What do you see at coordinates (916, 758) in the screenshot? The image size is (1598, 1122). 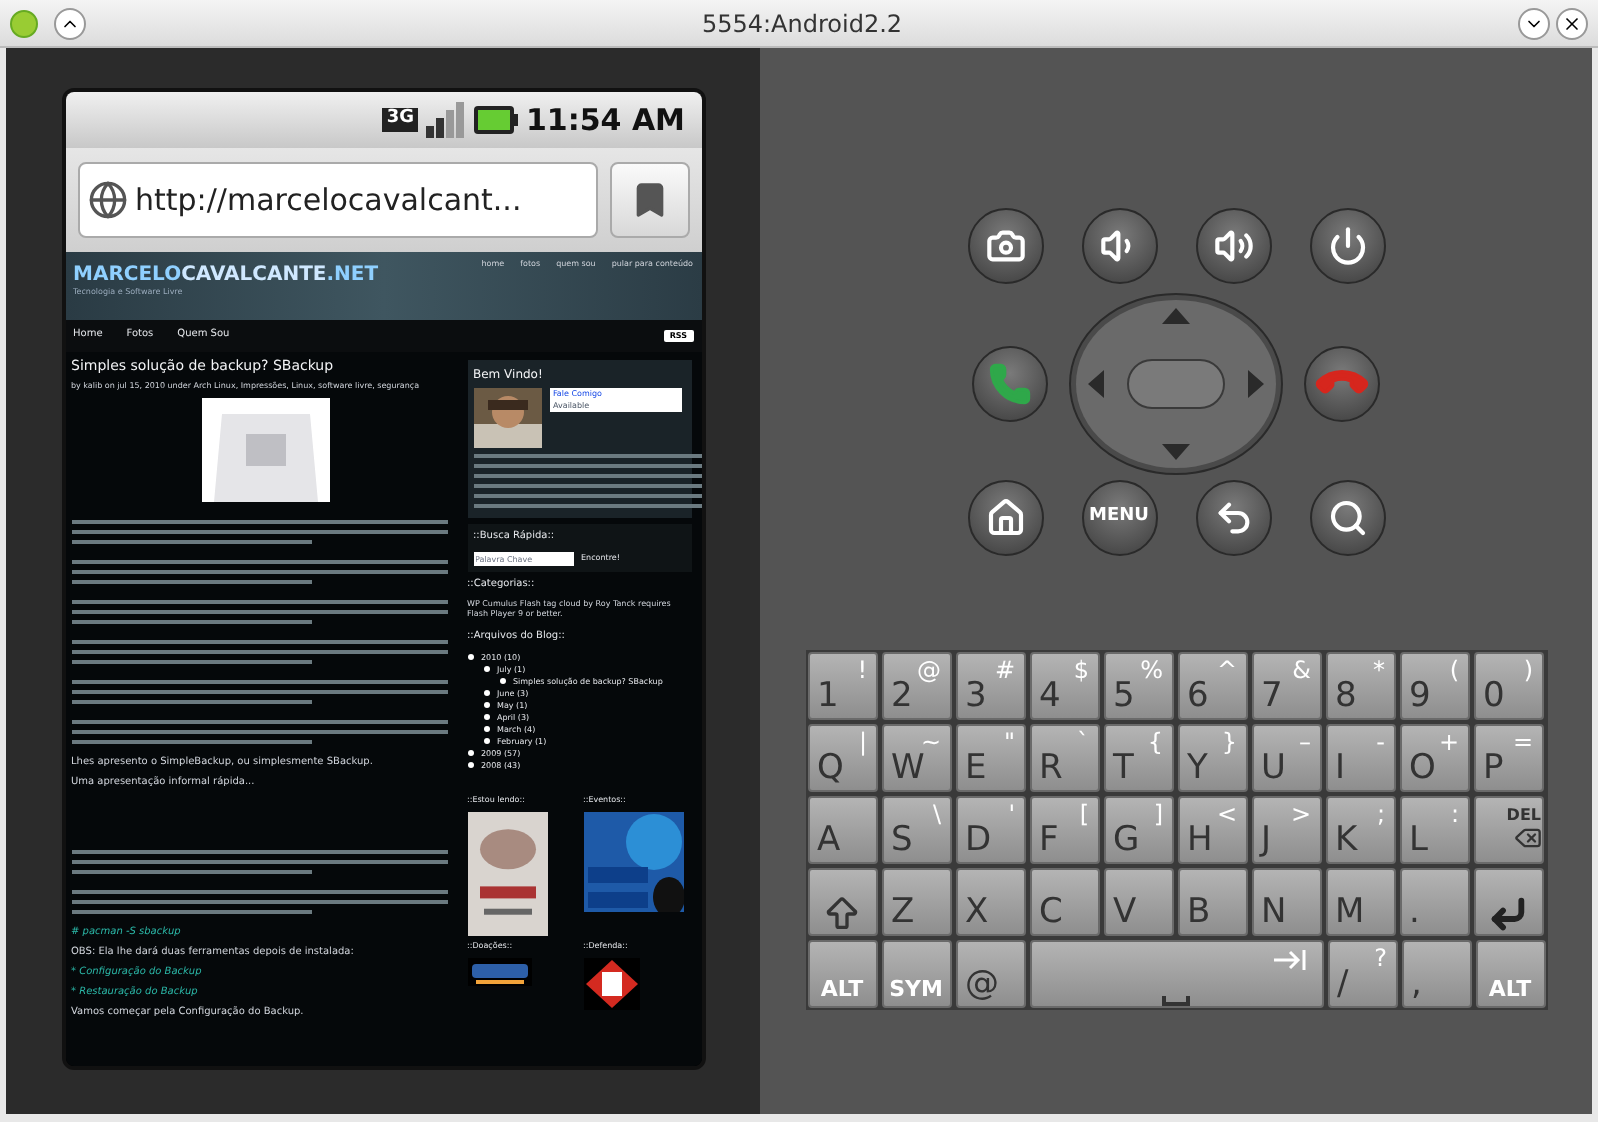 I see `key: W ~` at bounding box center [916, 758].